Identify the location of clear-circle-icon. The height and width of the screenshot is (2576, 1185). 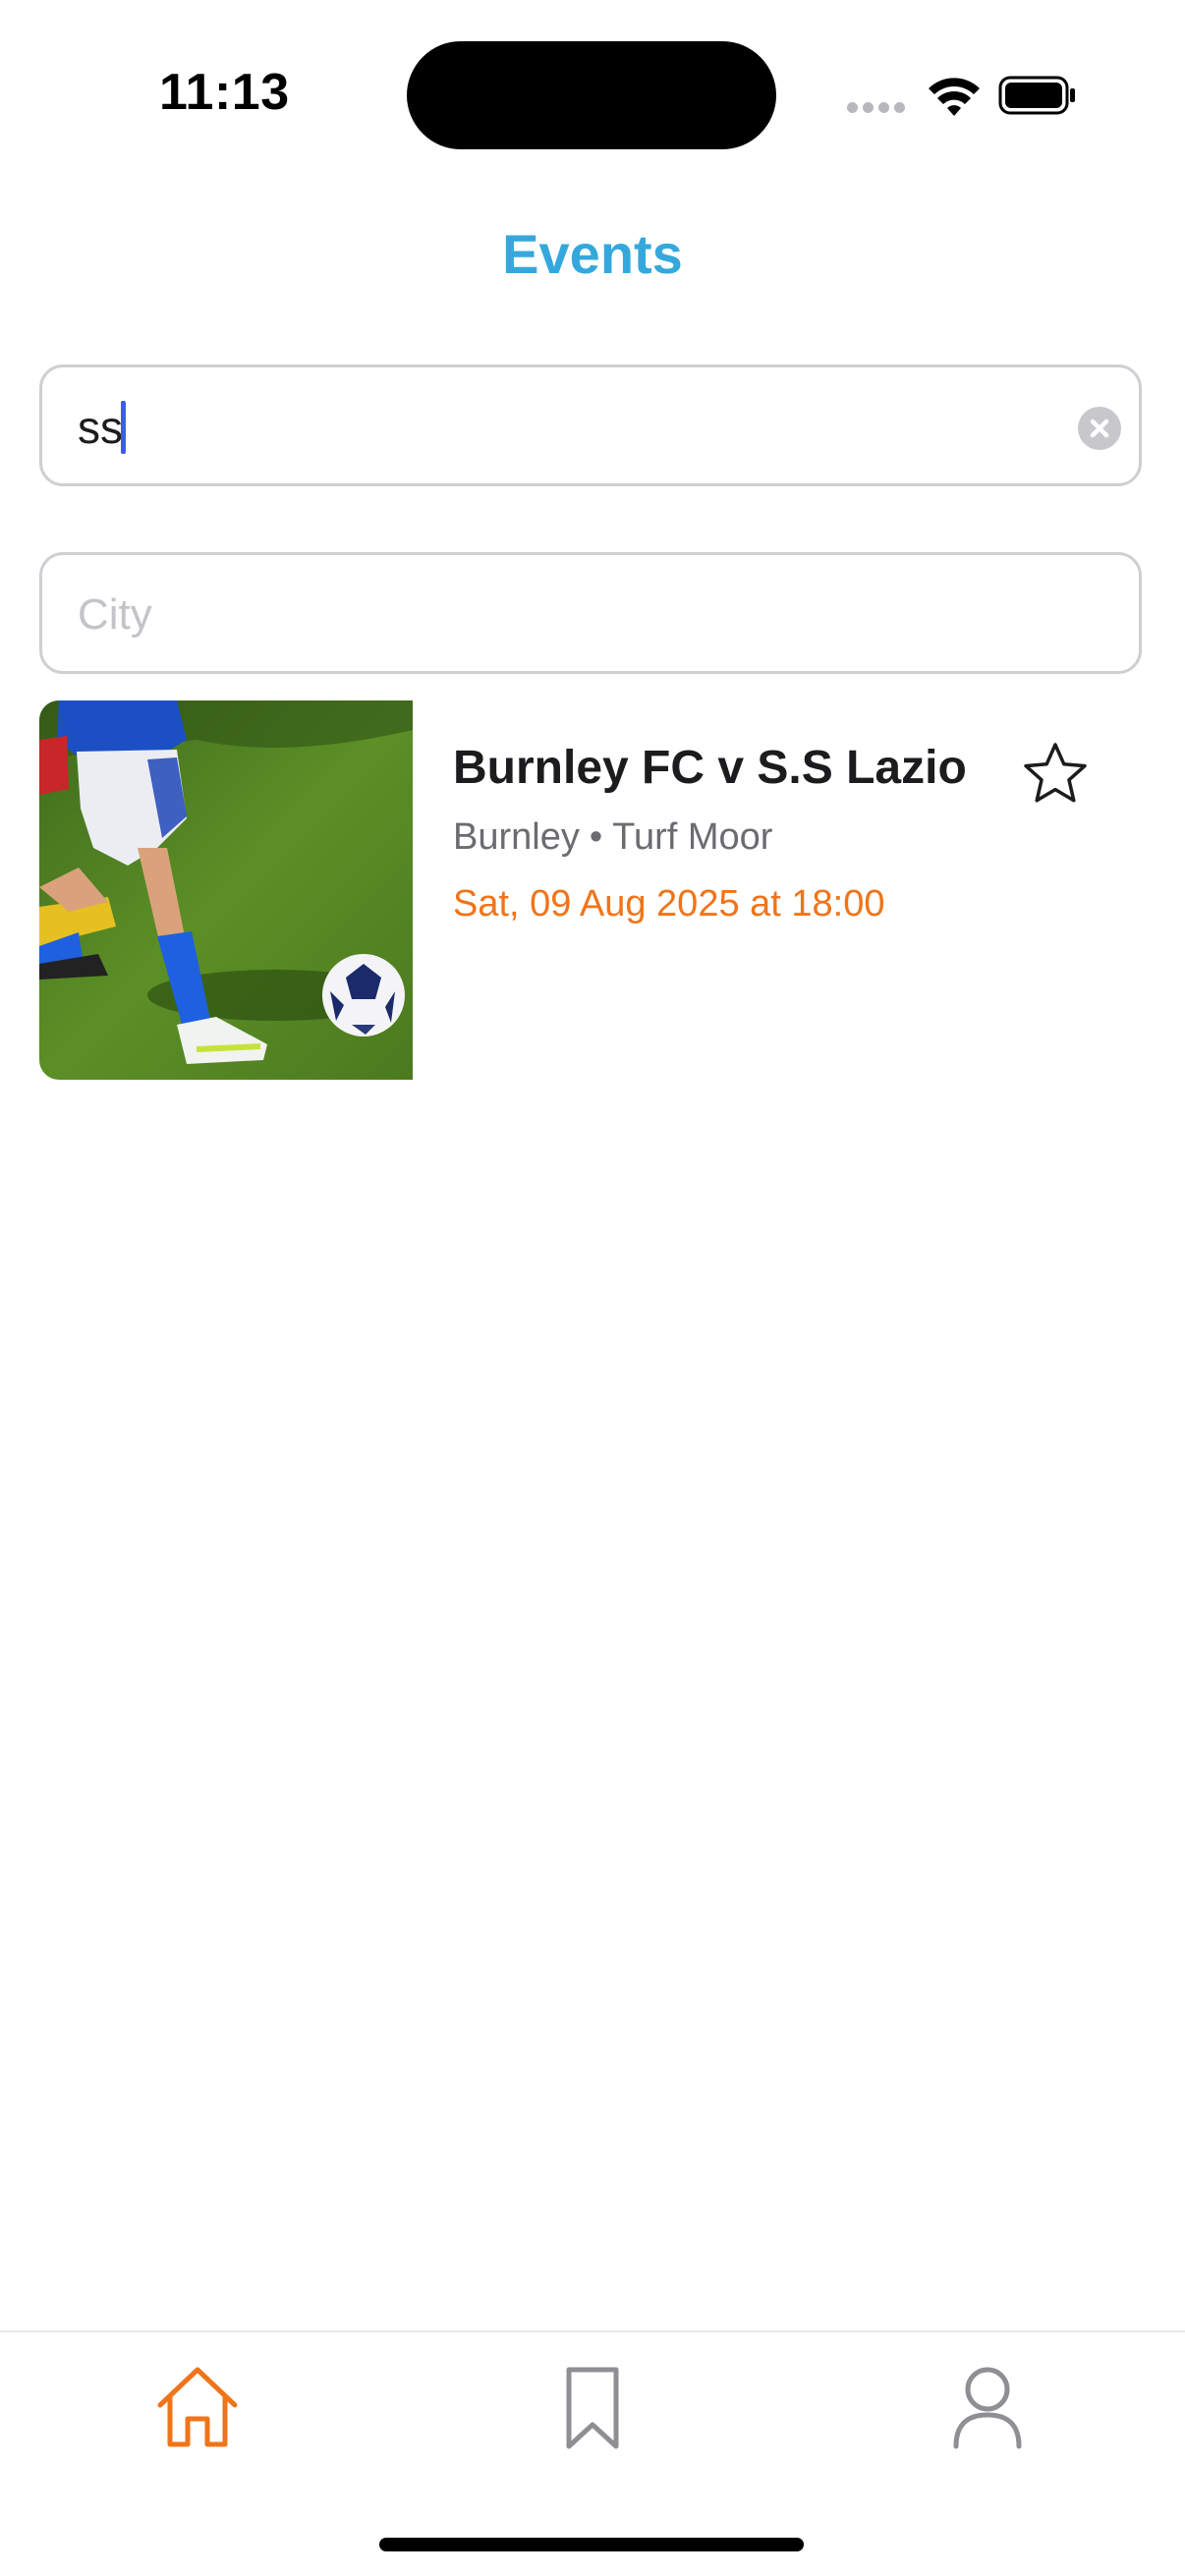
(1100, 428).